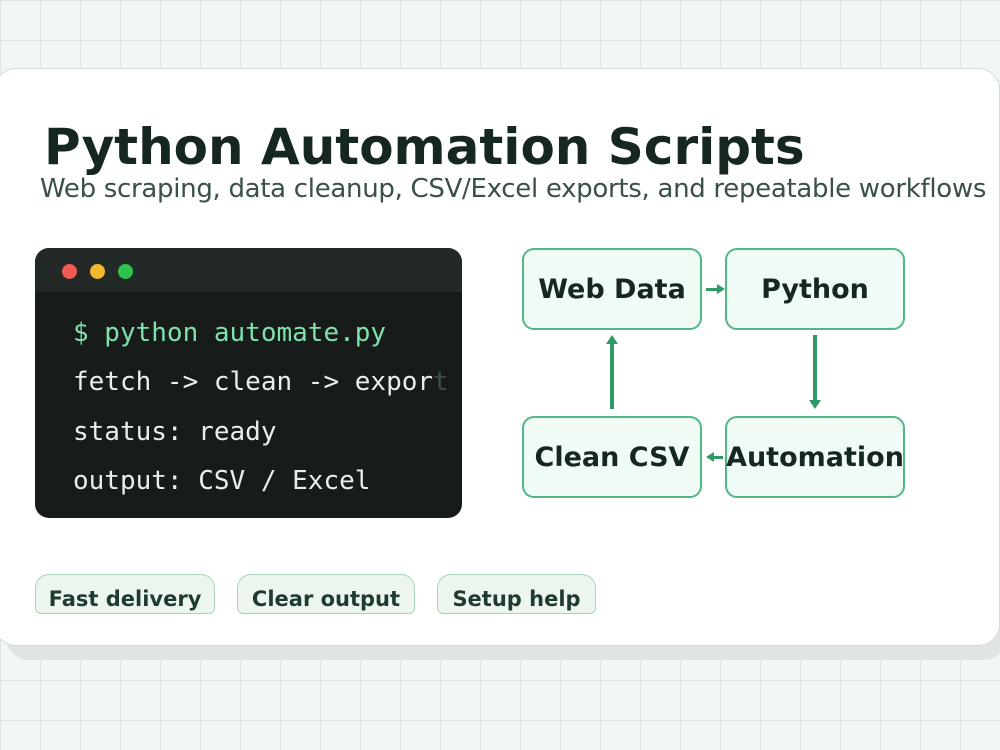 The height and width of the screenshot is (750, 1000). Describe the element at coordinates (326, 594) in the screenshot. I see `badge-clear-output: Clear output` at that location.